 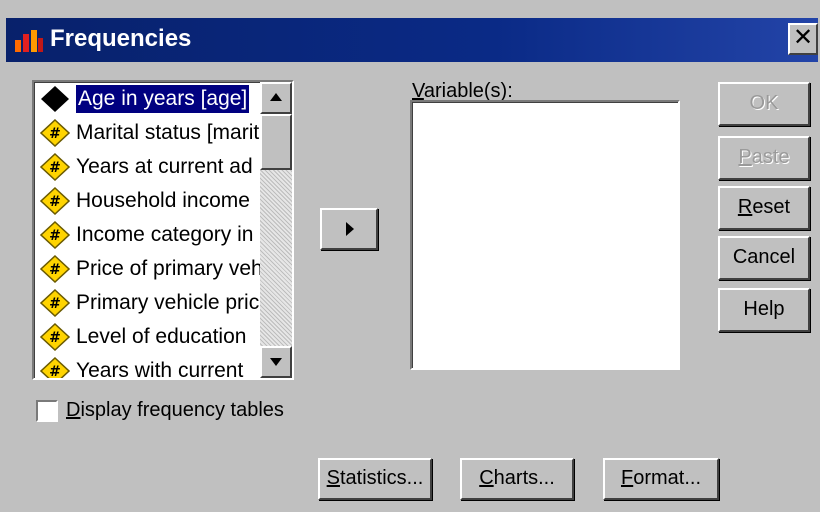 I want to click on list-item-label: Age in years [age], so click(x=163, y=99).